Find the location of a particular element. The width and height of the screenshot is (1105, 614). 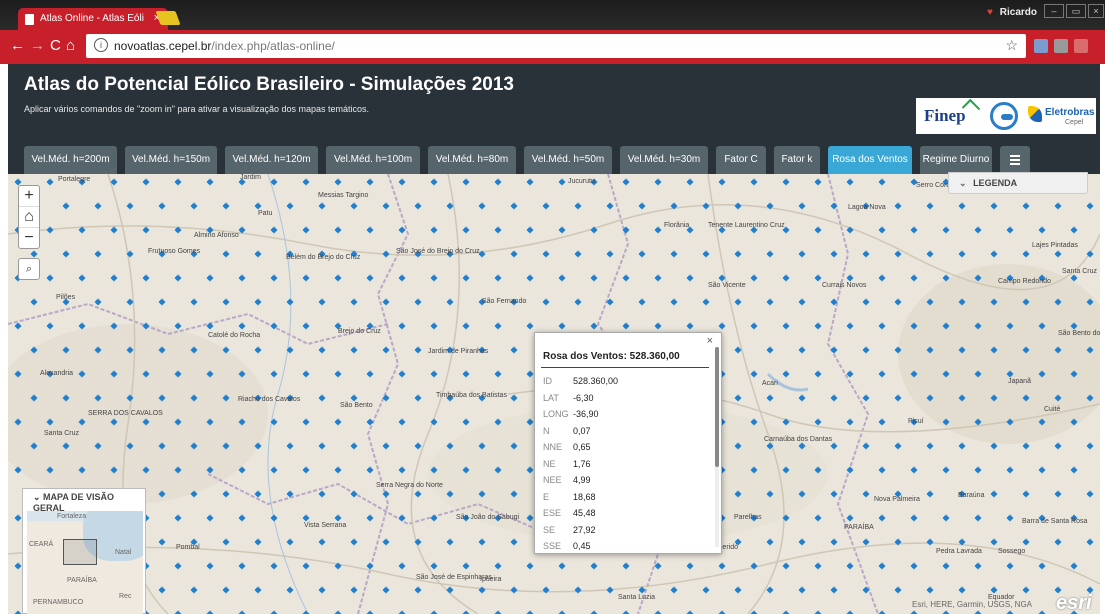

tab-vel-m-d-h-100m: Vel.Méd. h=100m is located at coordinates (373, 160).